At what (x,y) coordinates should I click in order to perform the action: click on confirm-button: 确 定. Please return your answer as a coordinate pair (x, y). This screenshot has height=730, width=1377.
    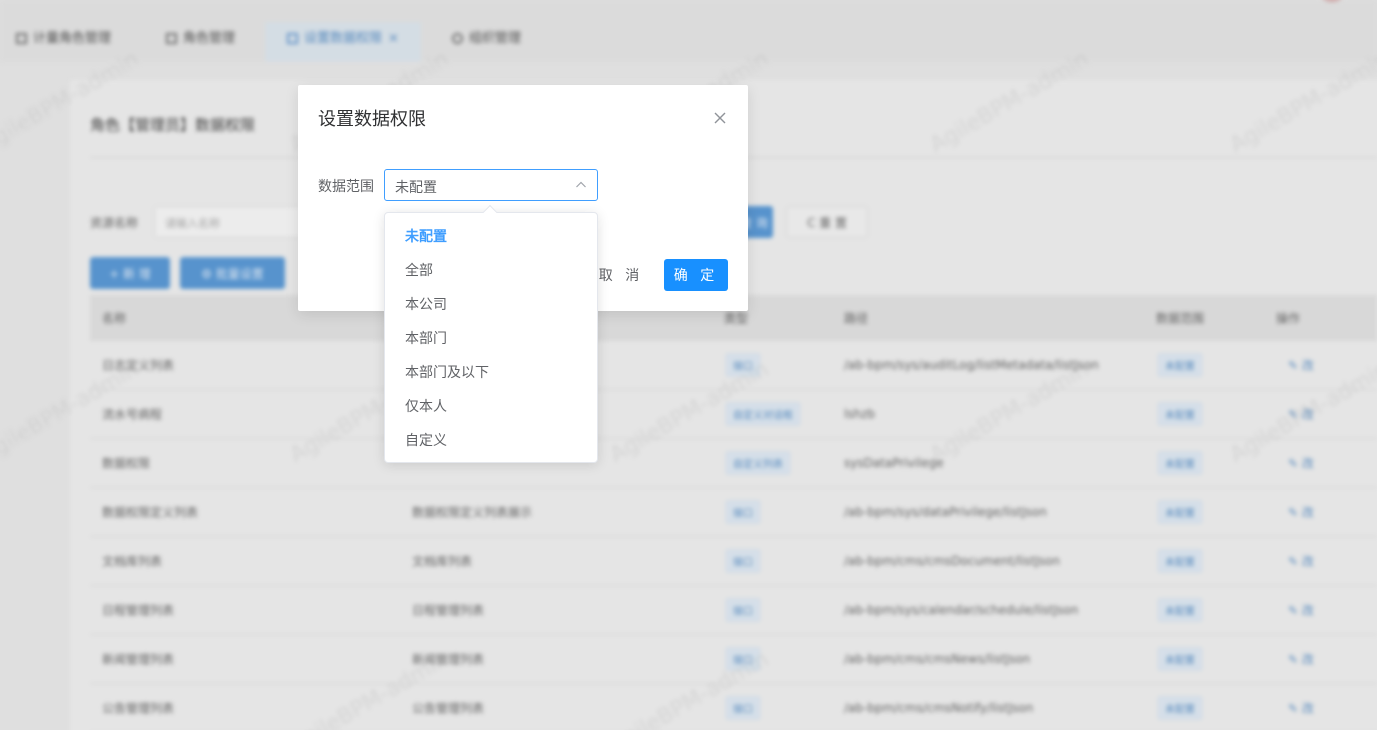
    Looking at the image, I should click on (696, 275).